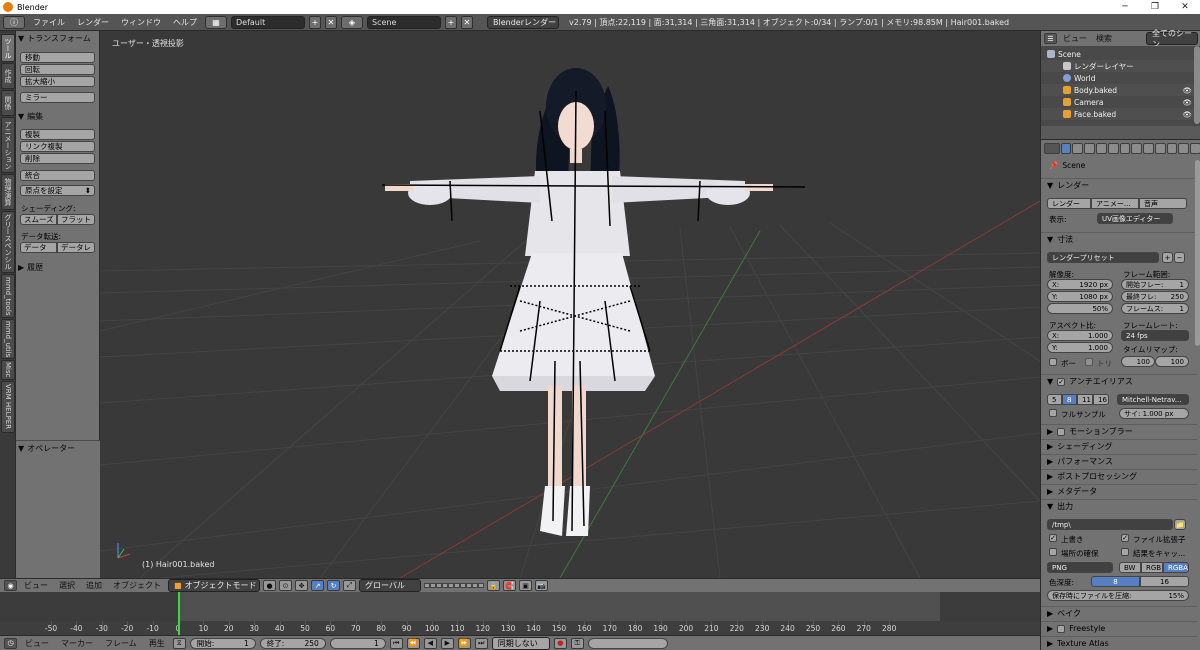 This screenshot has height=650, width=1200. I want to click on screen-layout-icon: ▦, so click(216, 22).